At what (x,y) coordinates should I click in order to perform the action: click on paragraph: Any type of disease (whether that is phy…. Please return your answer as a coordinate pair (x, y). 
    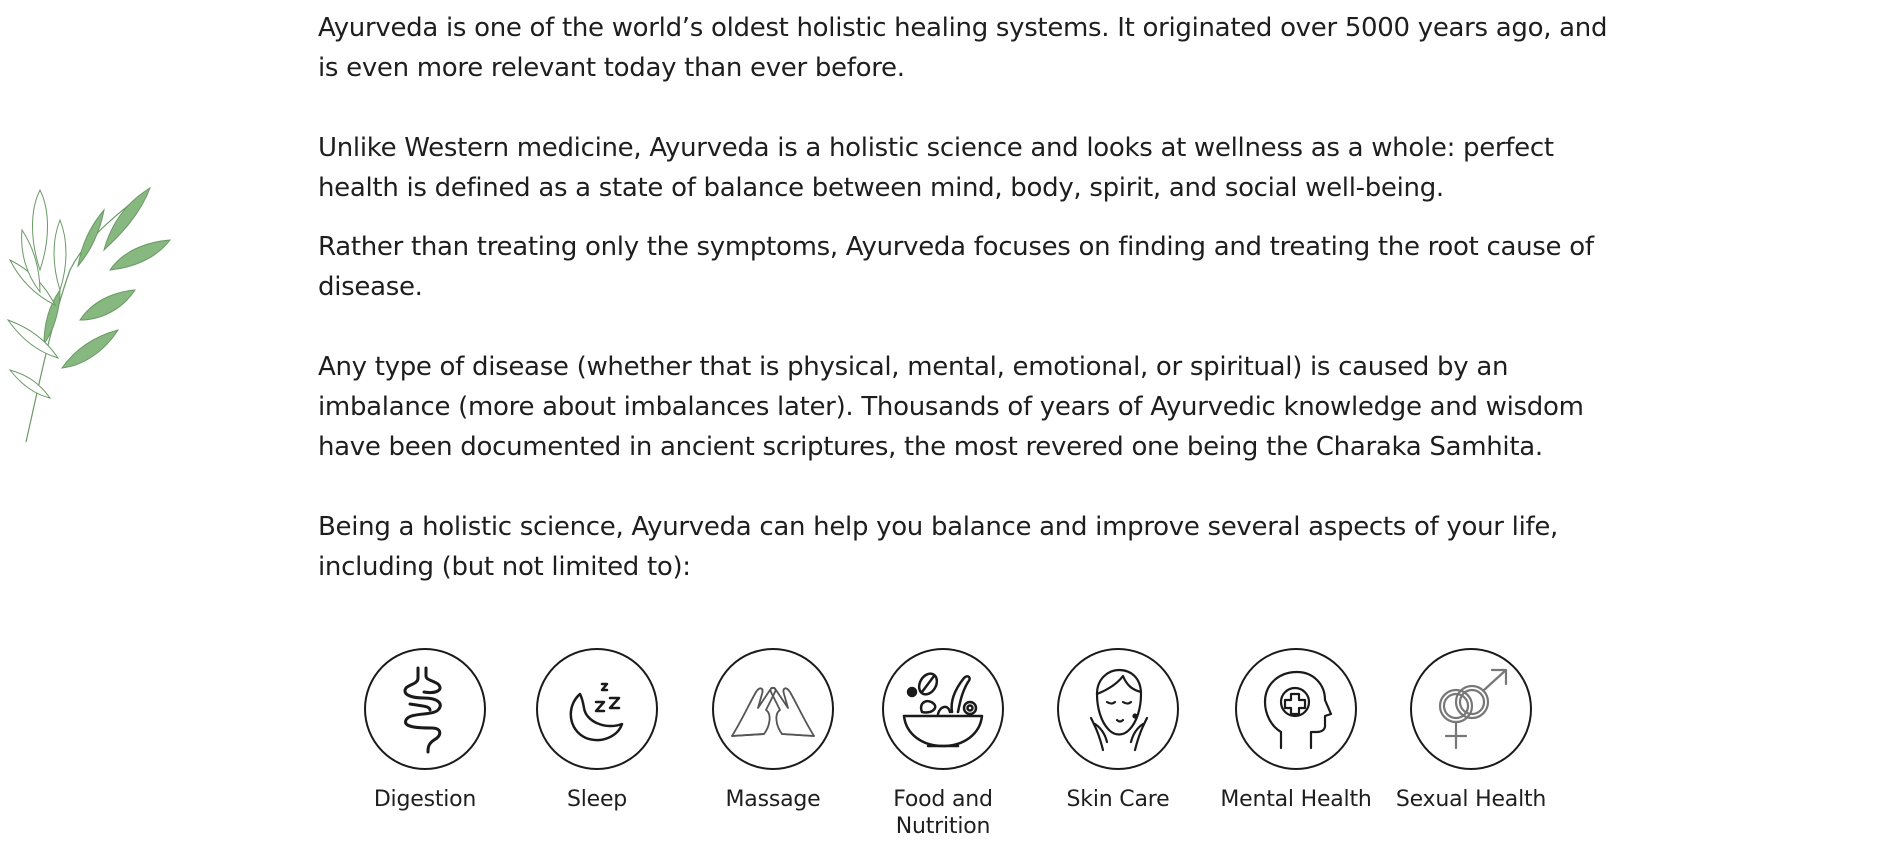
    Looking at the image, I should click on (951, 407).